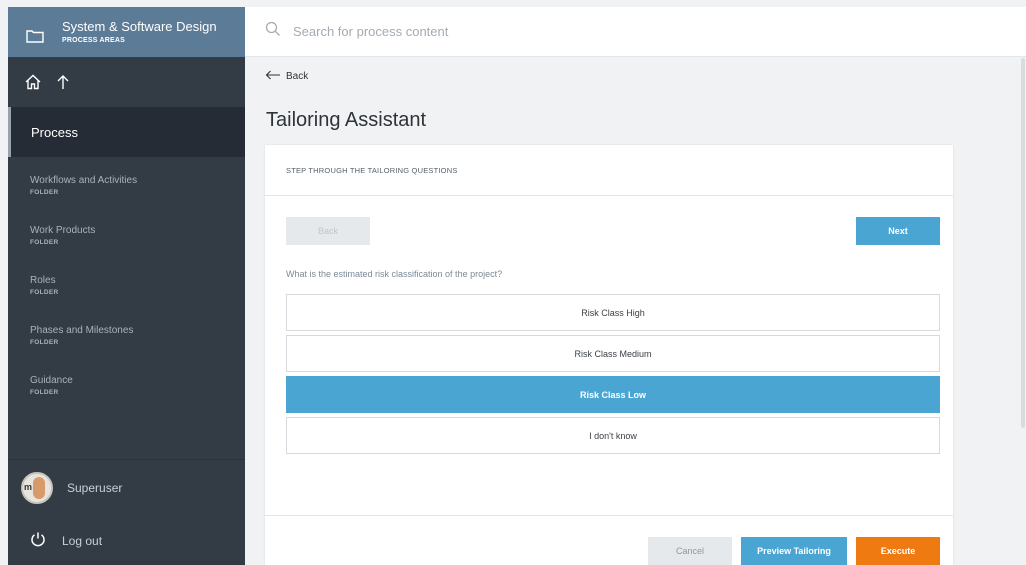 This screenshot has height=565, width=1026. I want to click on avatar: m, so click(37, 487).